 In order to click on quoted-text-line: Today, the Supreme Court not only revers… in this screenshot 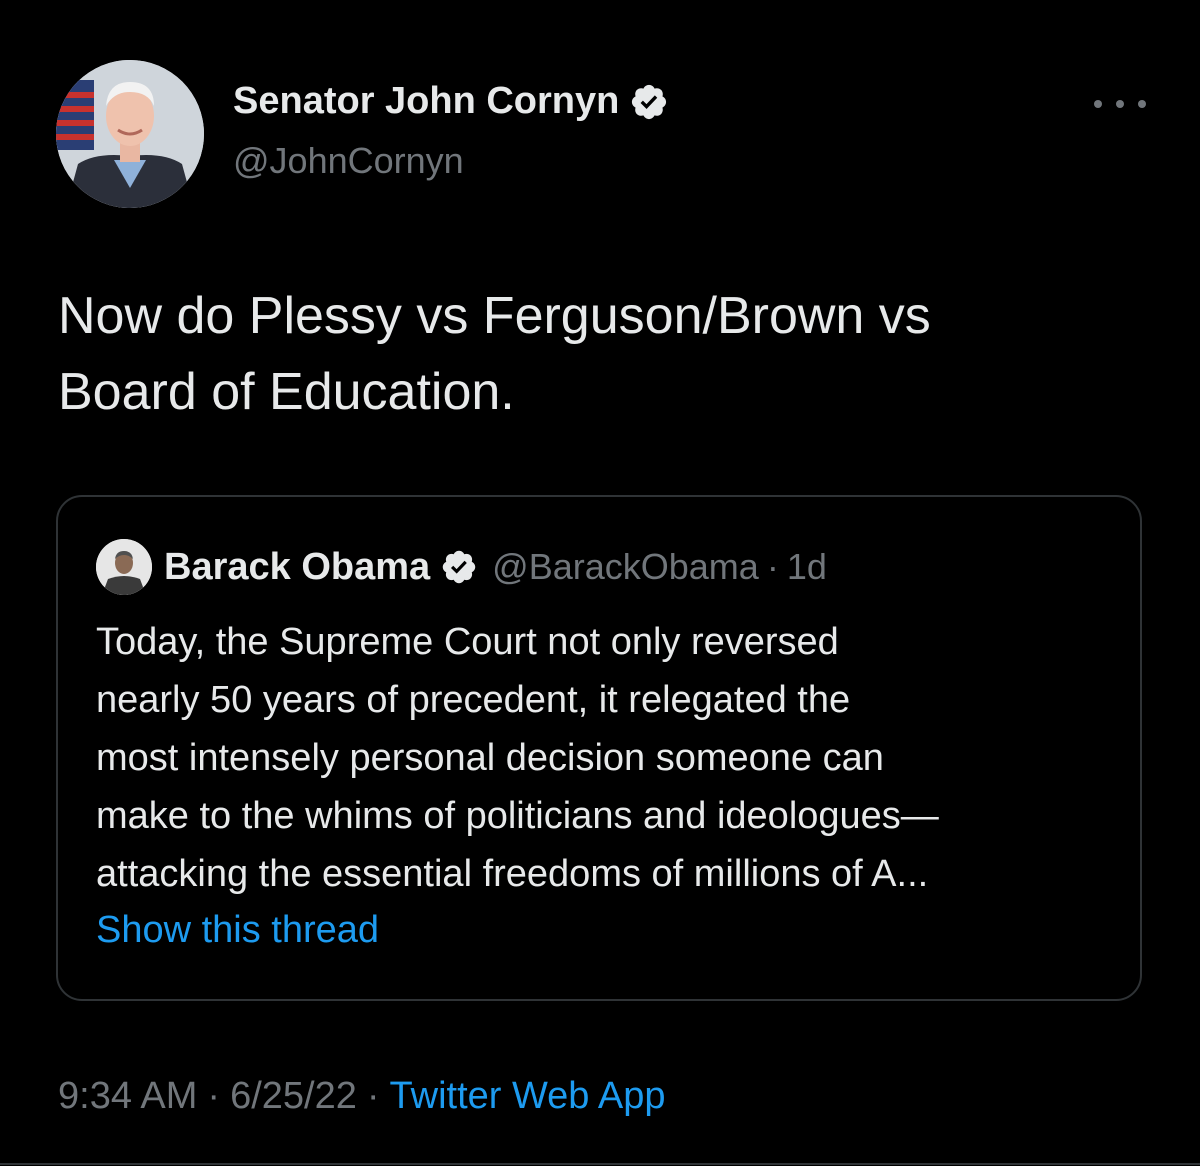, I will do `click(467, 642)`.